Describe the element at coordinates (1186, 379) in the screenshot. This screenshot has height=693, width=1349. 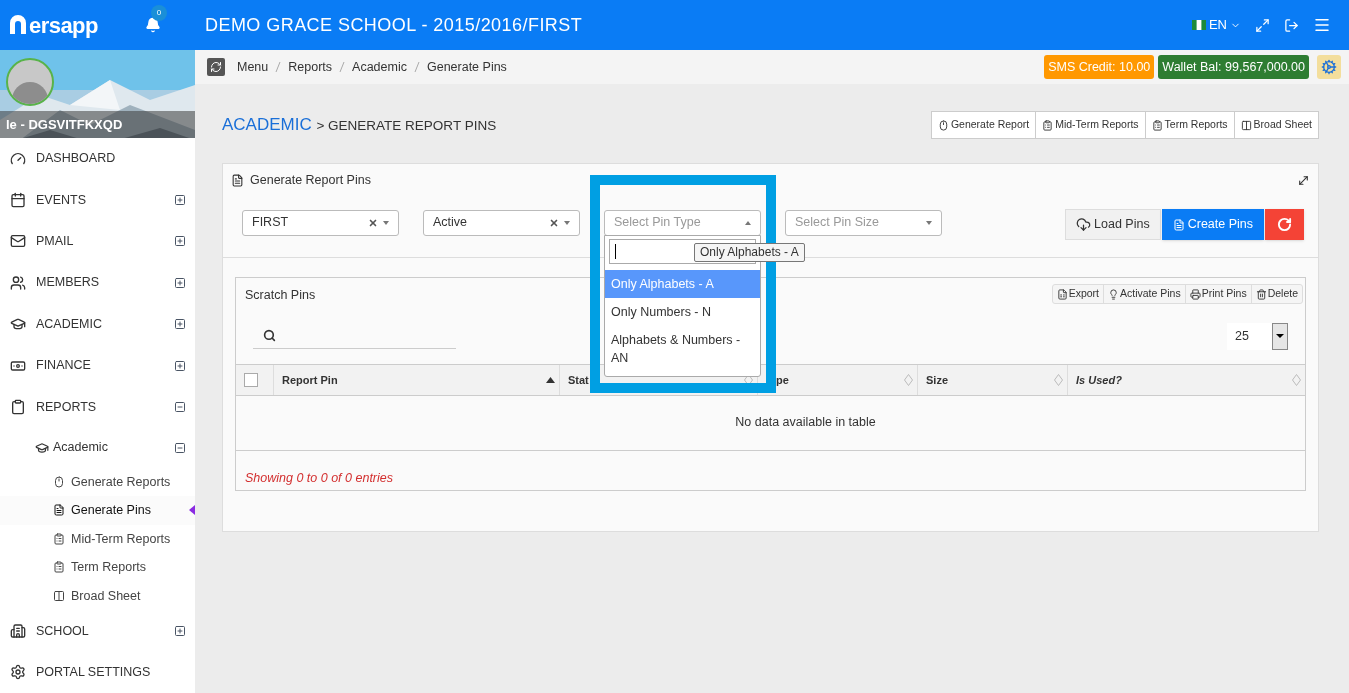
I see `column-header: Is Used?` at that location.